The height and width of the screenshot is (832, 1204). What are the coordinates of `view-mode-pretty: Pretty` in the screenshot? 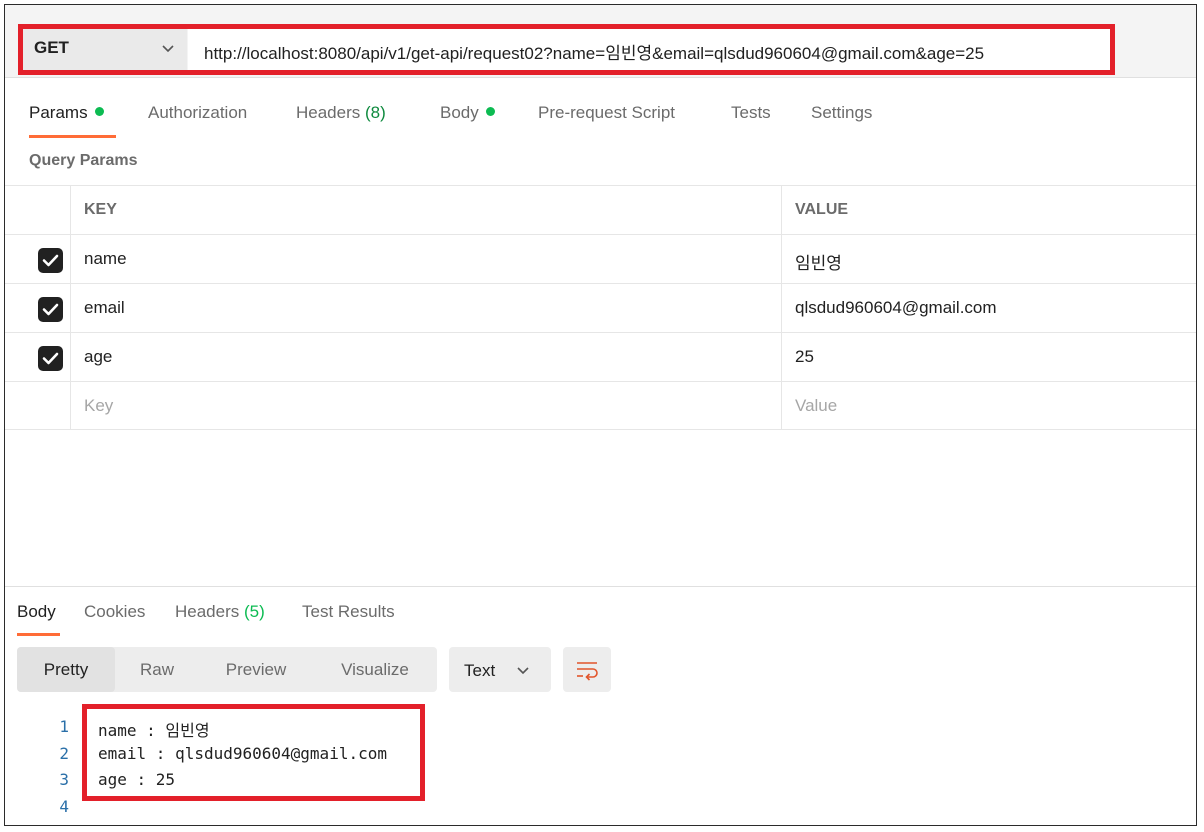 It's located at (66, 669).